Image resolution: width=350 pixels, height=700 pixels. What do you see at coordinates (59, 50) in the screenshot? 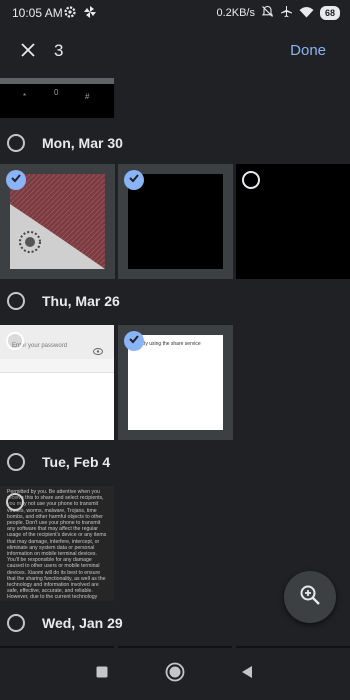
I see `selected-count: 3` at bounding box center [59, 50].